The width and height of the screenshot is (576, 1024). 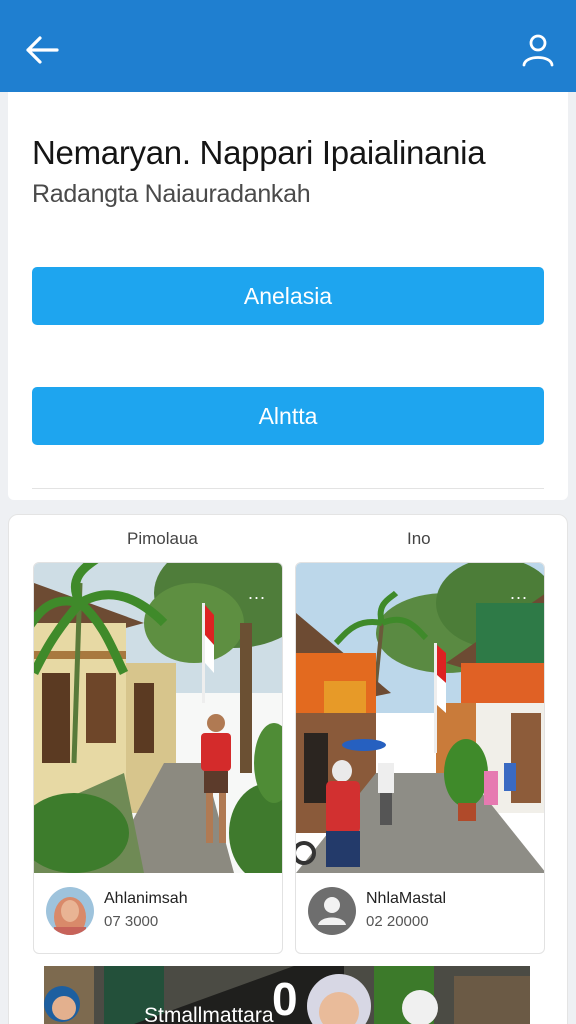 What do you see at coordinates (285, 998) in the screenshot?
I see `preview-number: 0` at bounding box center [285, 998].